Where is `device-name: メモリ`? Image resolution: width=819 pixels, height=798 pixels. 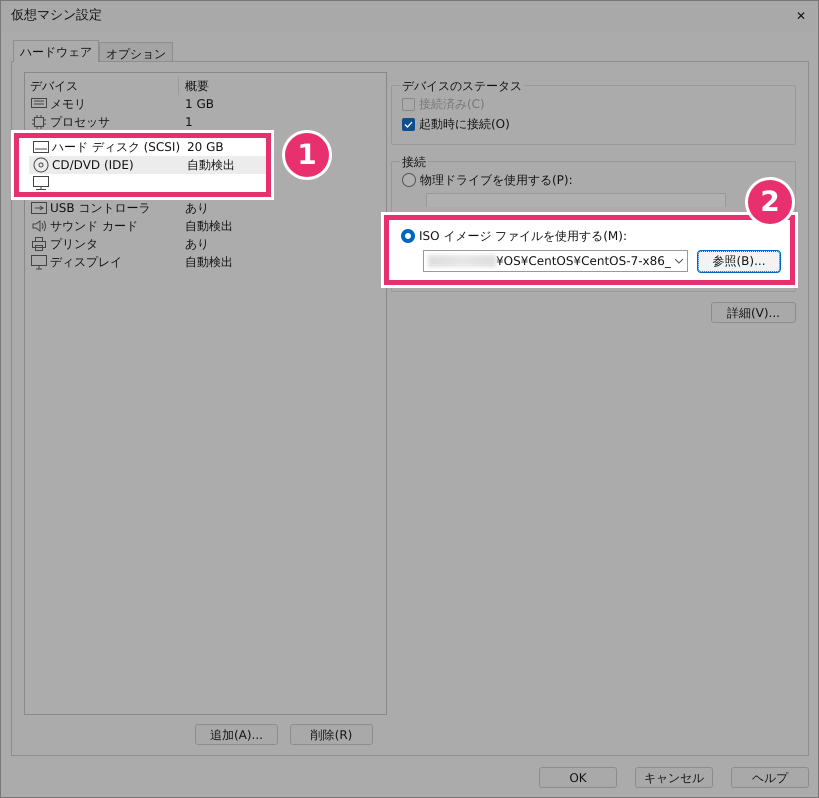
device-name: メモリ is located at coordinates (68, 104).